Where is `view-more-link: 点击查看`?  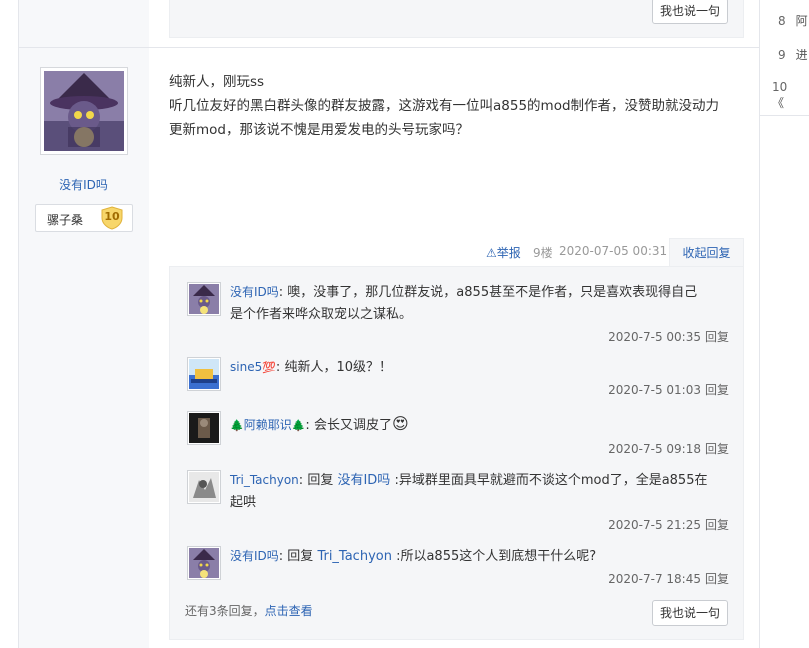
view-more-link: 点击查看 is located at coordinates (289, 611).